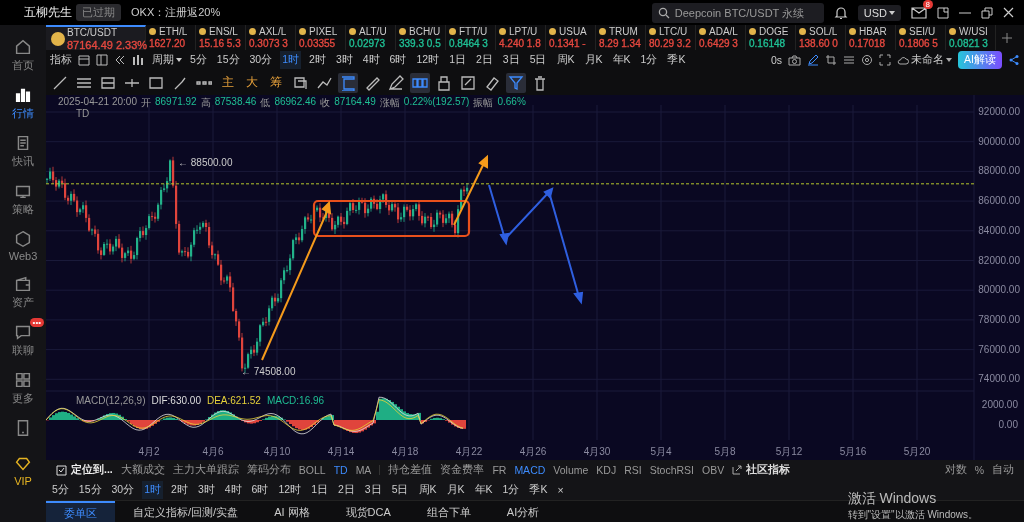  I want to click on sidebar-item: Web3, so click(23, 243).